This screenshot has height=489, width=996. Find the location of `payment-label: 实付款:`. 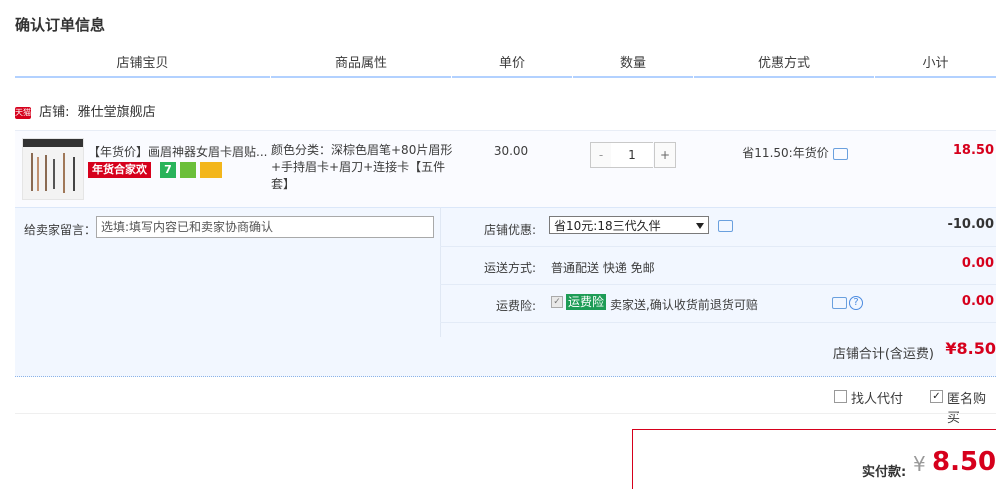

payment-label: 实付款: is located at coordinates (884, 472).